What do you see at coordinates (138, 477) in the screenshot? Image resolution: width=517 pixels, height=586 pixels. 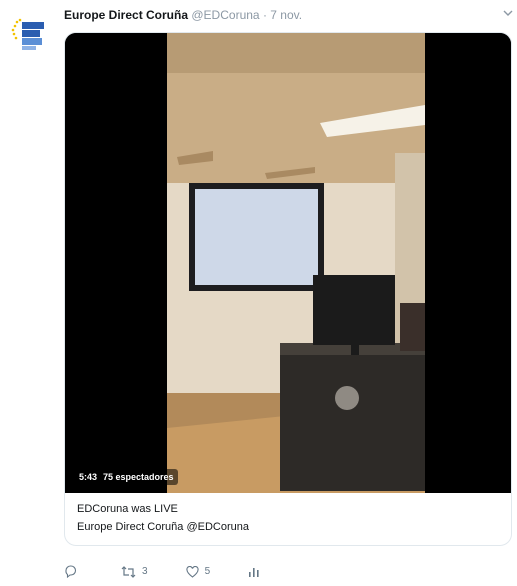 I see `viewer-count: 75 espectadores` at bounding box center [138, 477].